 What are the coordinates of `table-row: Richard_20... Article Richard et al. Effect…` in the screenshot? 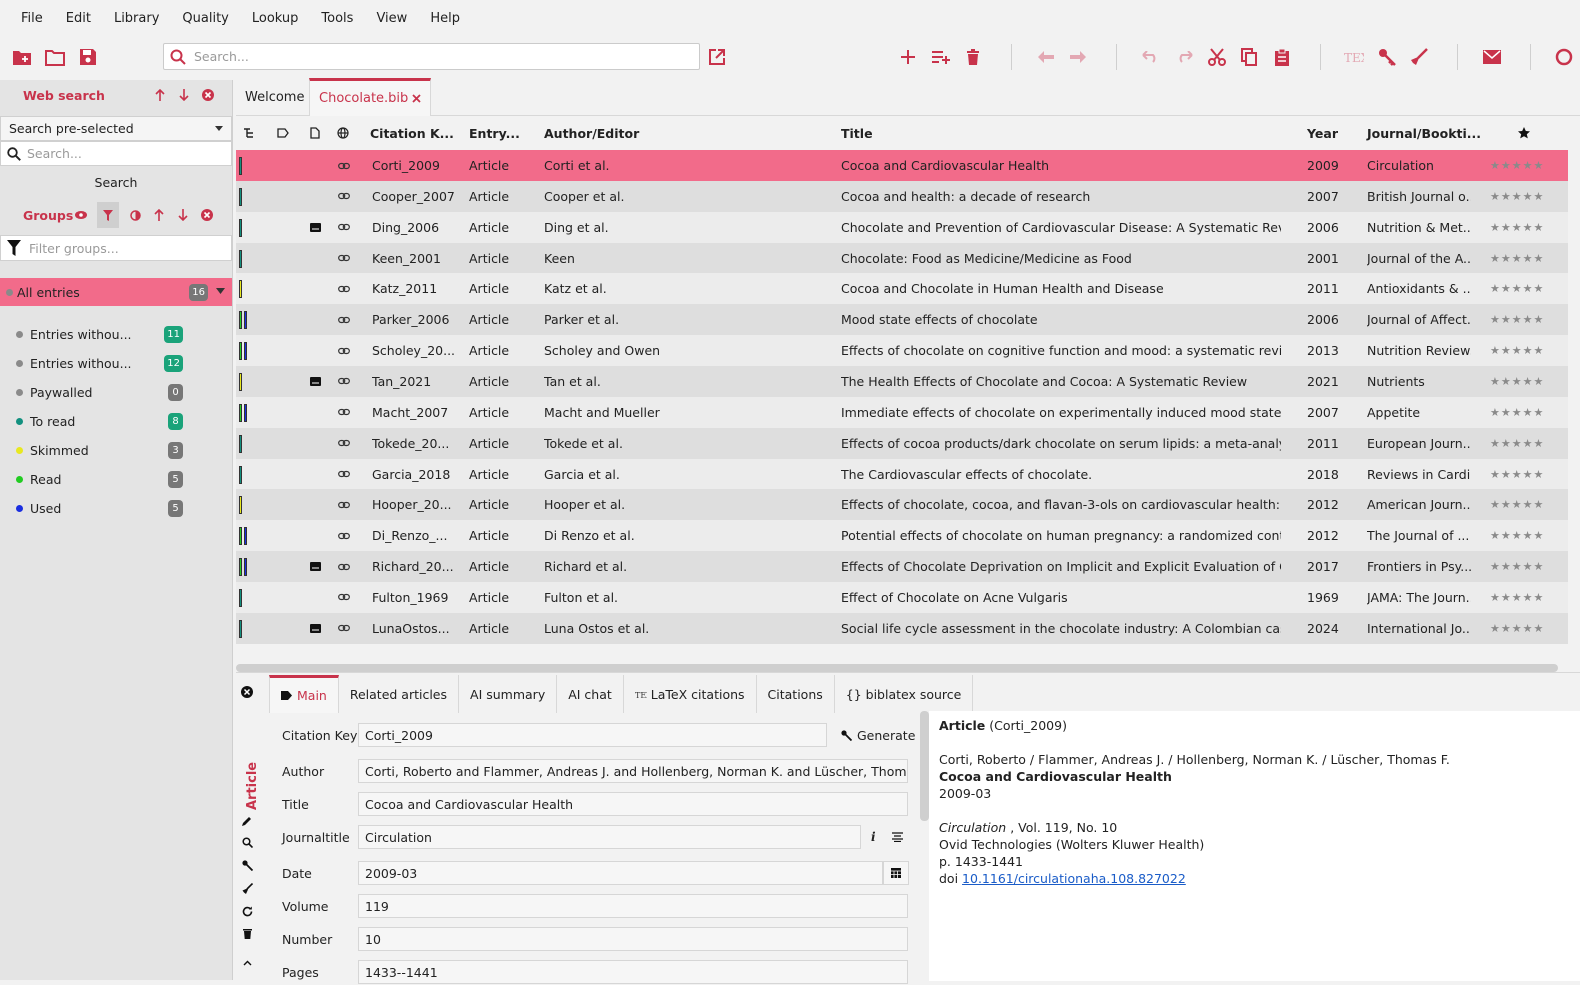 It's located at (902, 567).